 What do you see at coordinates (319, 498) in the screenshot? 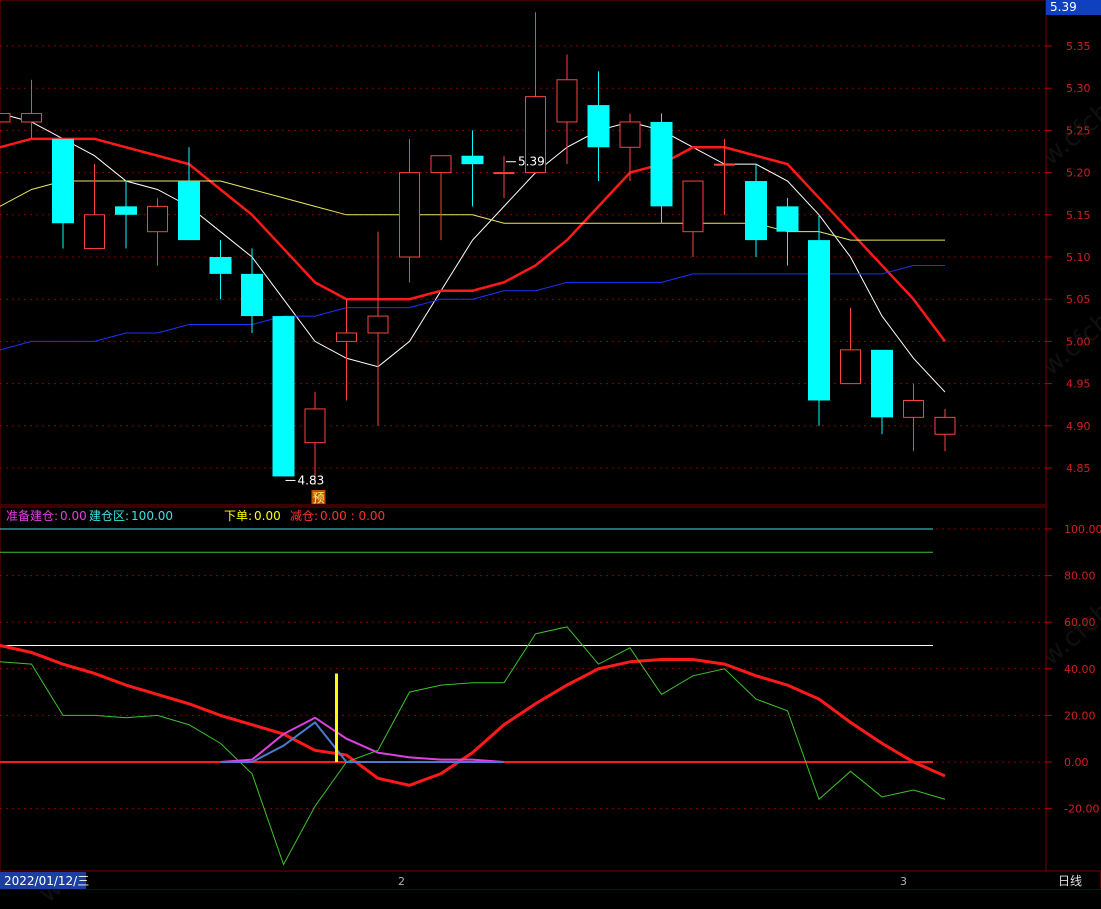
I see `forecast-marker: 预` at bounding box center [319, 498].